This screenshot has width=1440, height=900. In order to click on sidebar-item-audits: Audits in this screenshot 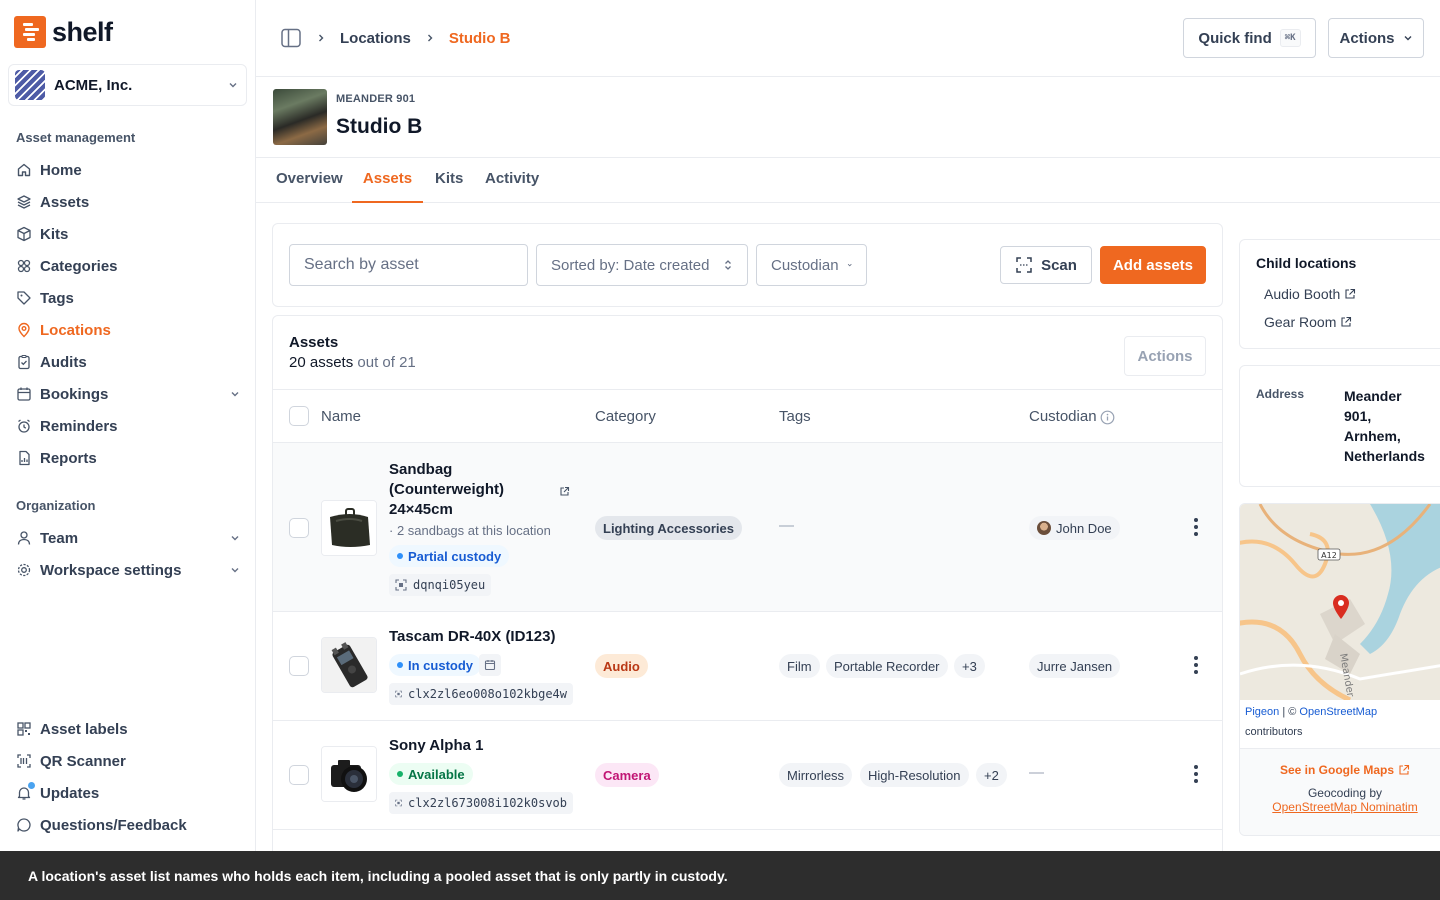, I will do `click(128, 362)`.